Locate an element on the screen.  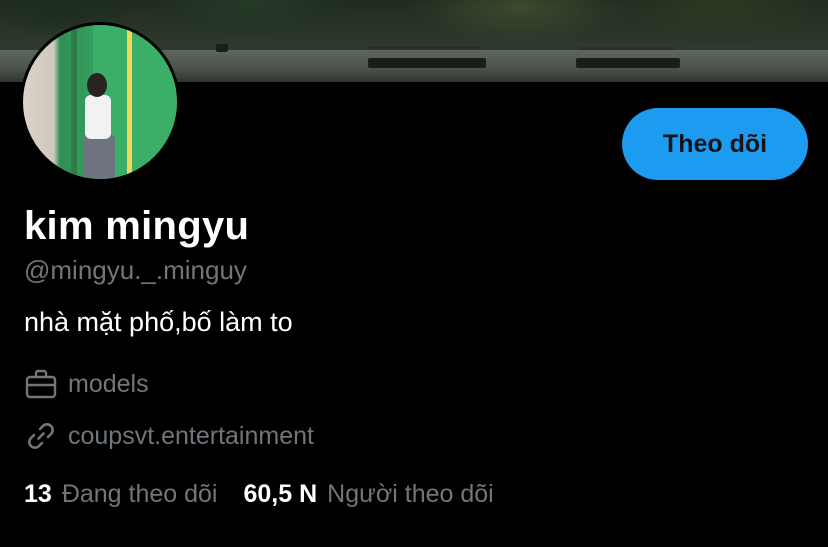
profile-bio: nhà mặt phố,bố làm to is located at coordinates (158, 322).